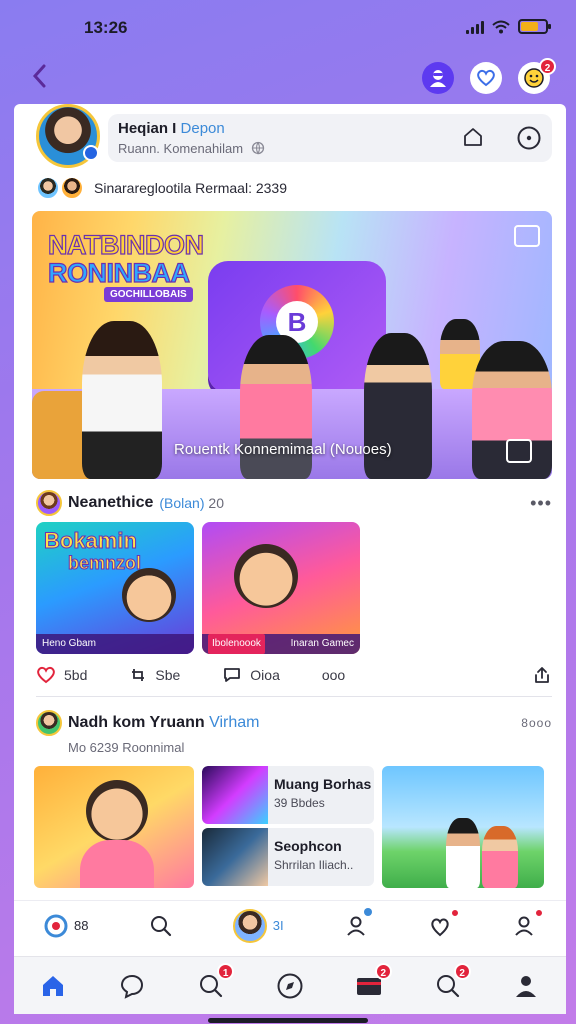  I want to click on wifi-icon, so click(501, 26).